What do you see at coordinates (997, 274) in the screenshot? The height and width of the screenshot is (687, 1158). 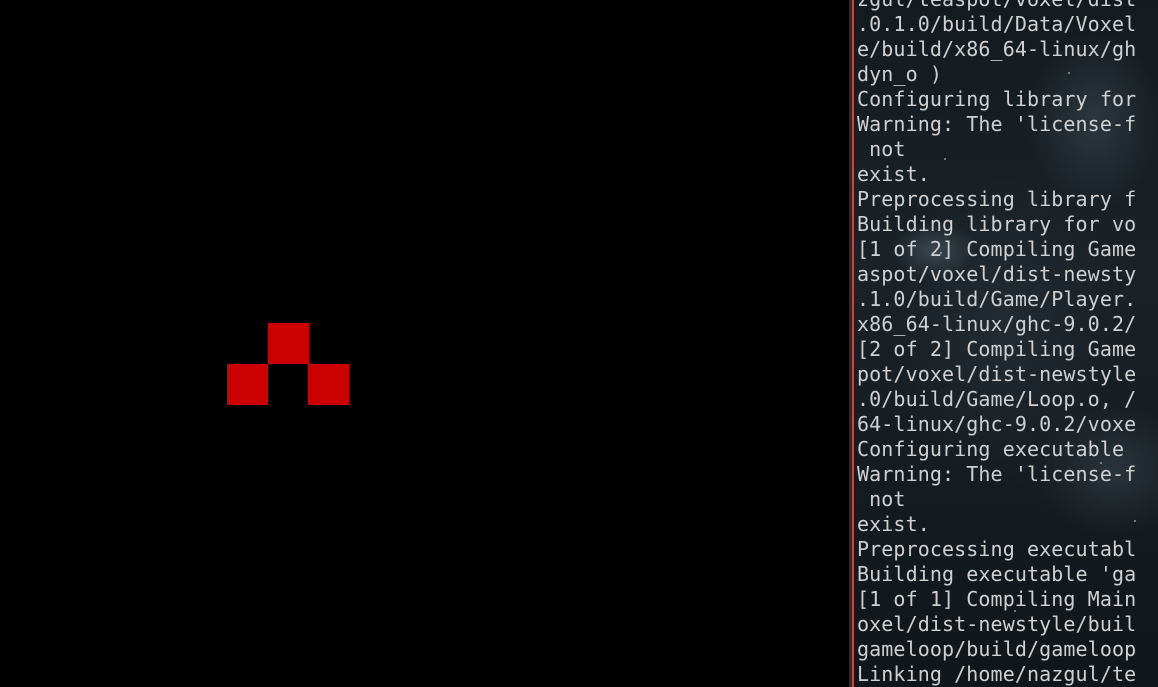 I see `terminal-line: aspot/voxel/dist-newsty` at bounding box center [997, 274].